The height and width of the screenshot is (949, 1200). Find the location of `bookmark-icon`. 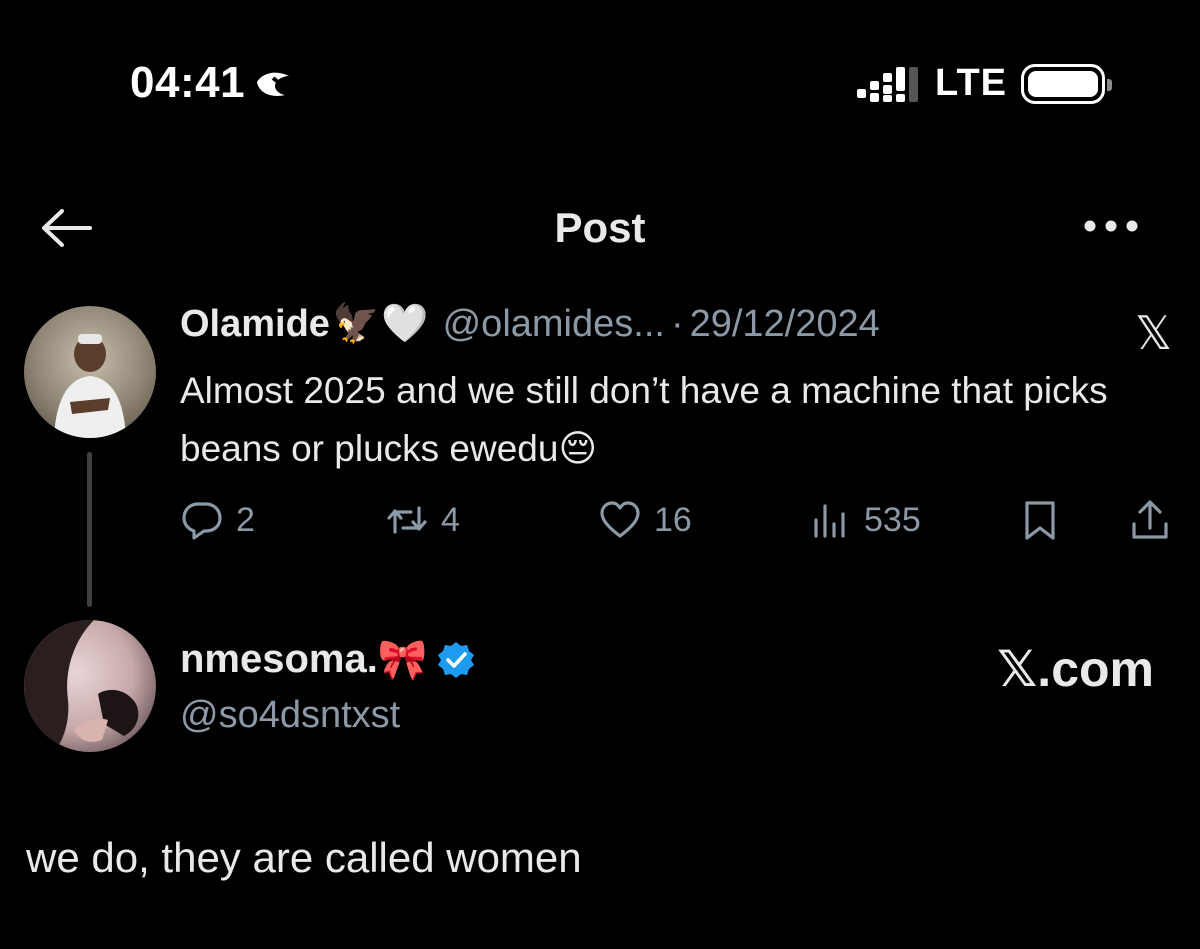

bookmark-icon is located at coordinates (1040, 520).